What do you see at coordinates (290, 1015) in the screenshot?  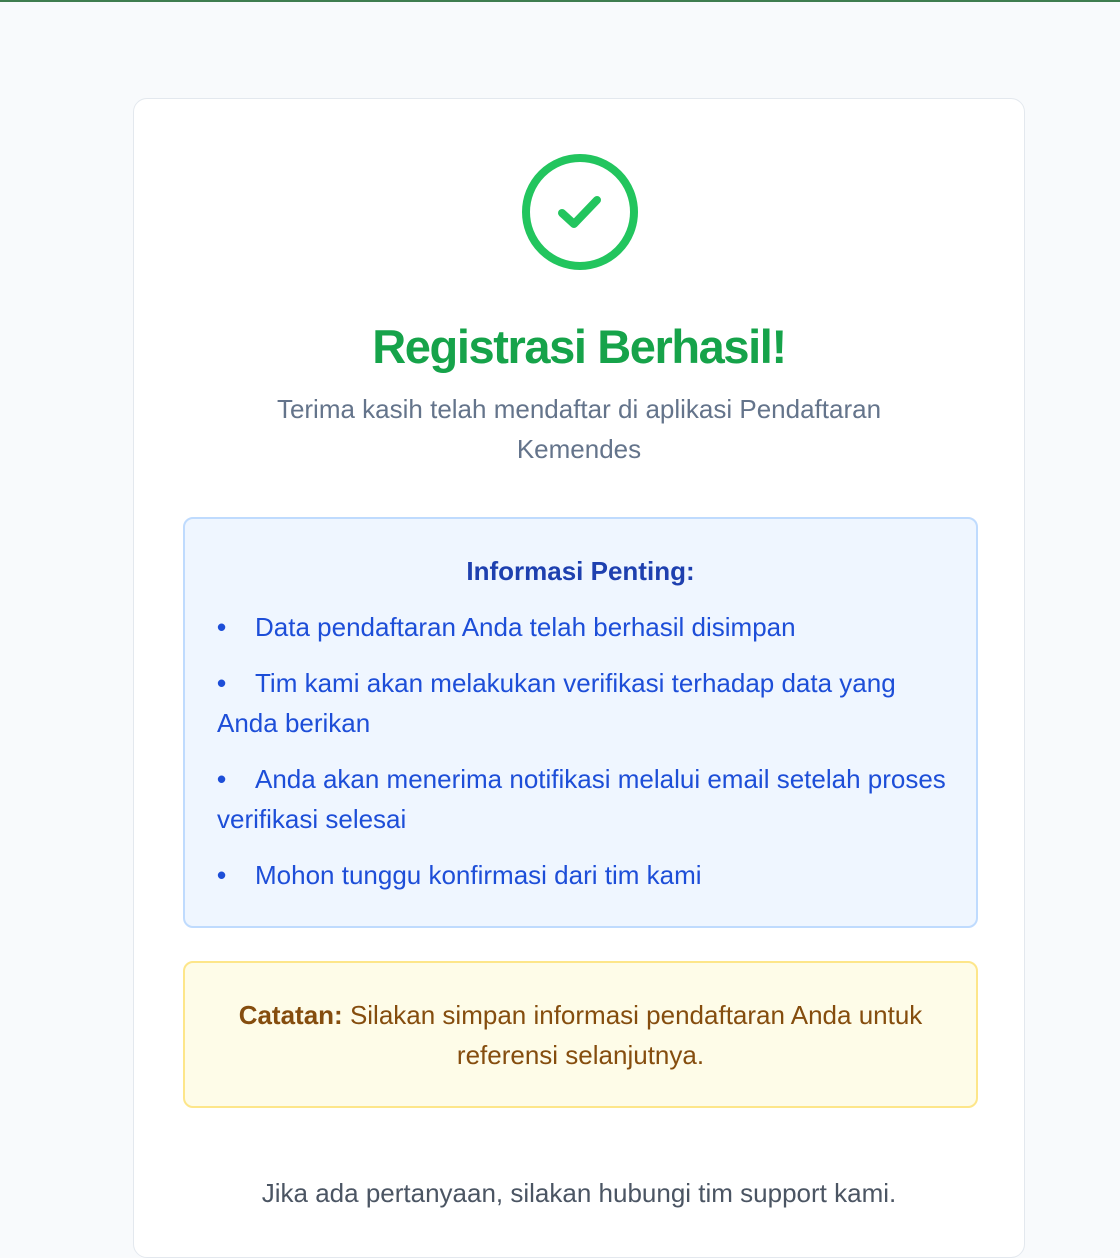 I see `note-label: Catatan:` at bounding box center [290, 1015].